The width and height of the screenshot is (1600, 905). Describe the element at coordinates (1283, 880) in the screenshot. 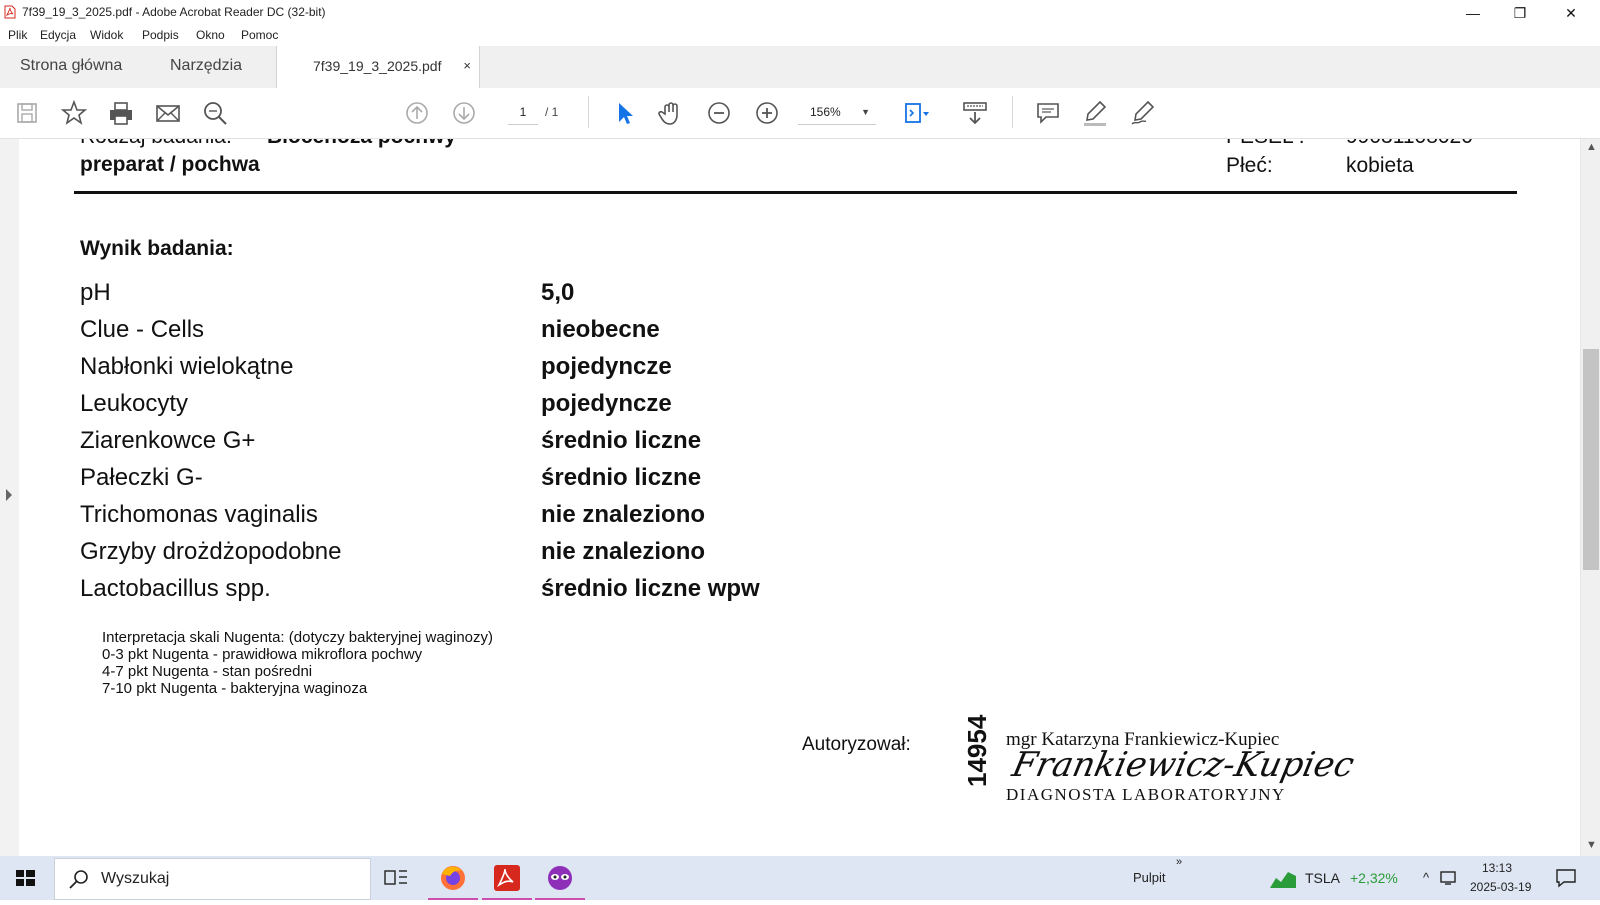

I see `stock-chart-icon` at that location.